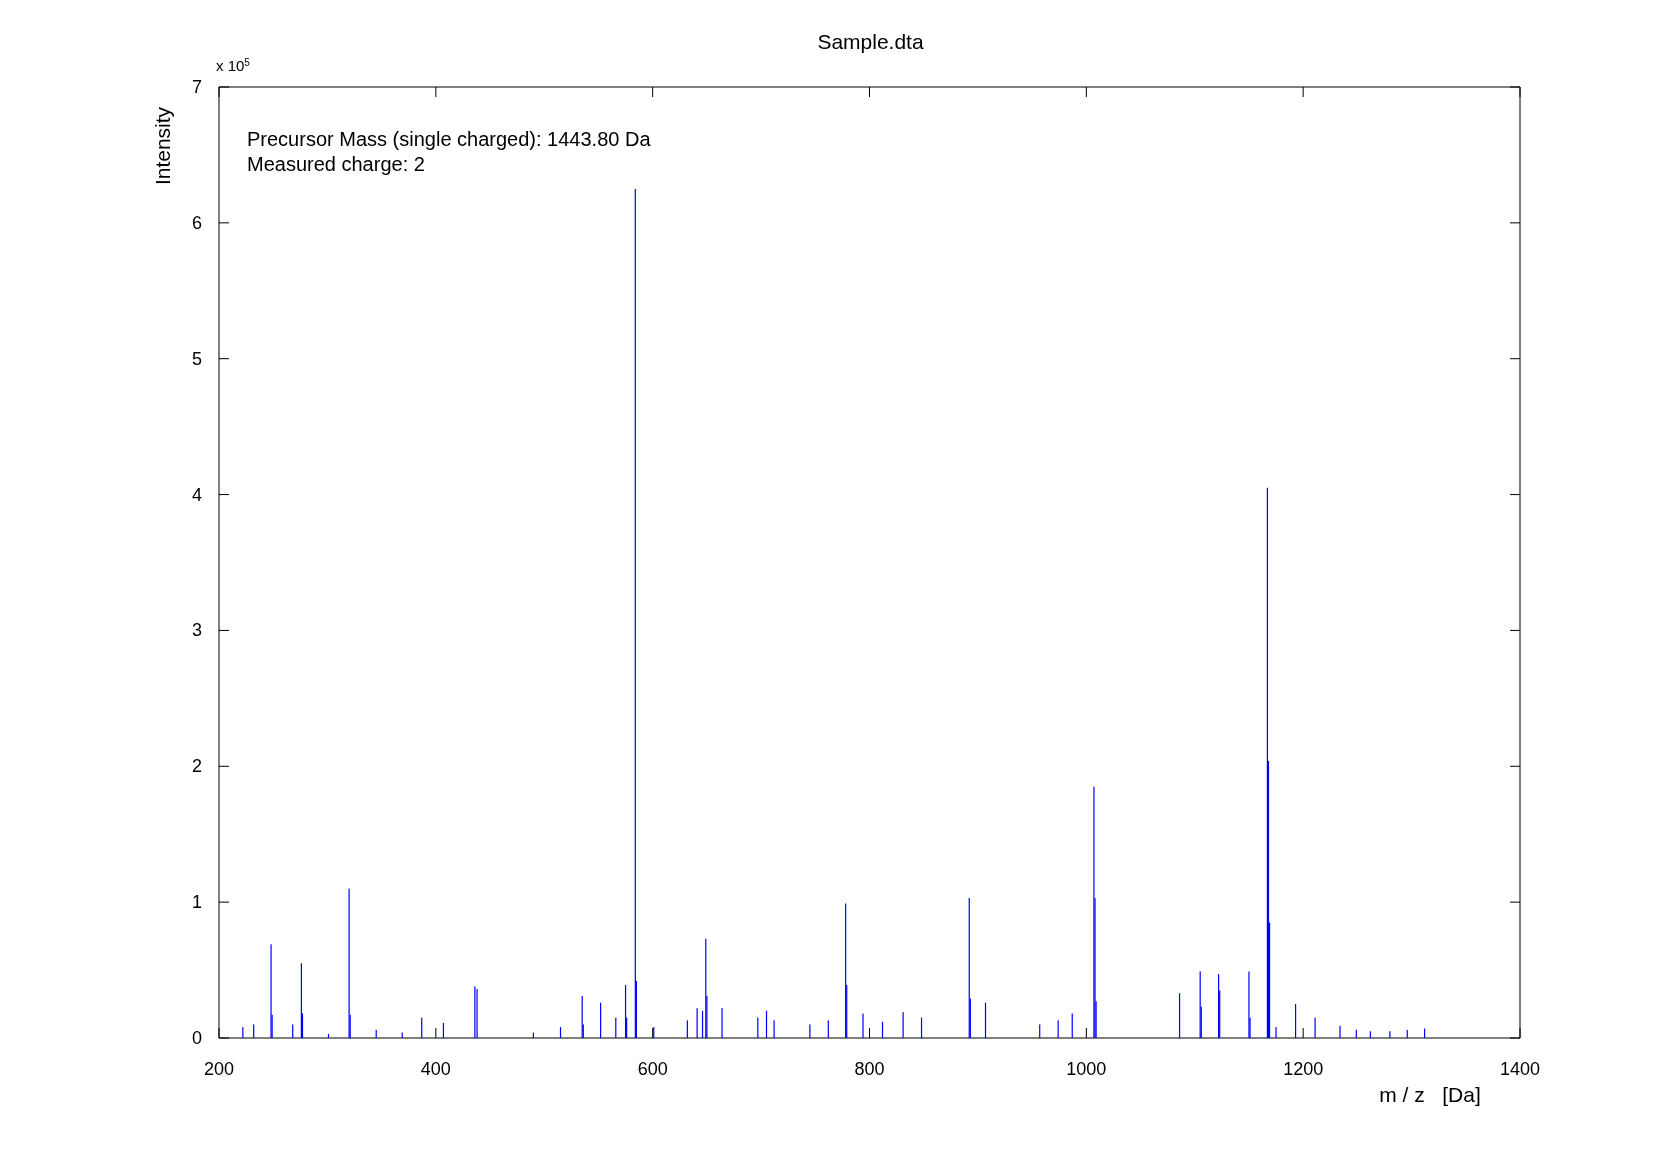 Image resolution: width=1680 pixels, height=1166 pixels. What do you see at coordinates (1086, 1069) in the screenshot?
I see `axis-tick-label: 1000` at bounding box center [1086, 1069].